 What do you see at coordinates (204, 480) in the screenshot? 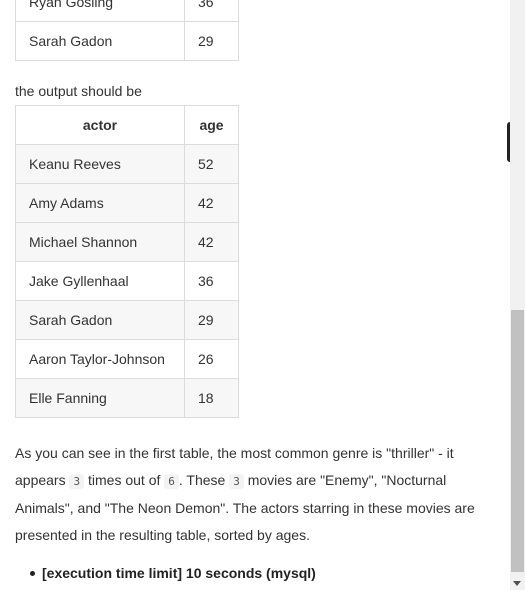
I see `explanation-text: . These` at bounding box center [204, 480].